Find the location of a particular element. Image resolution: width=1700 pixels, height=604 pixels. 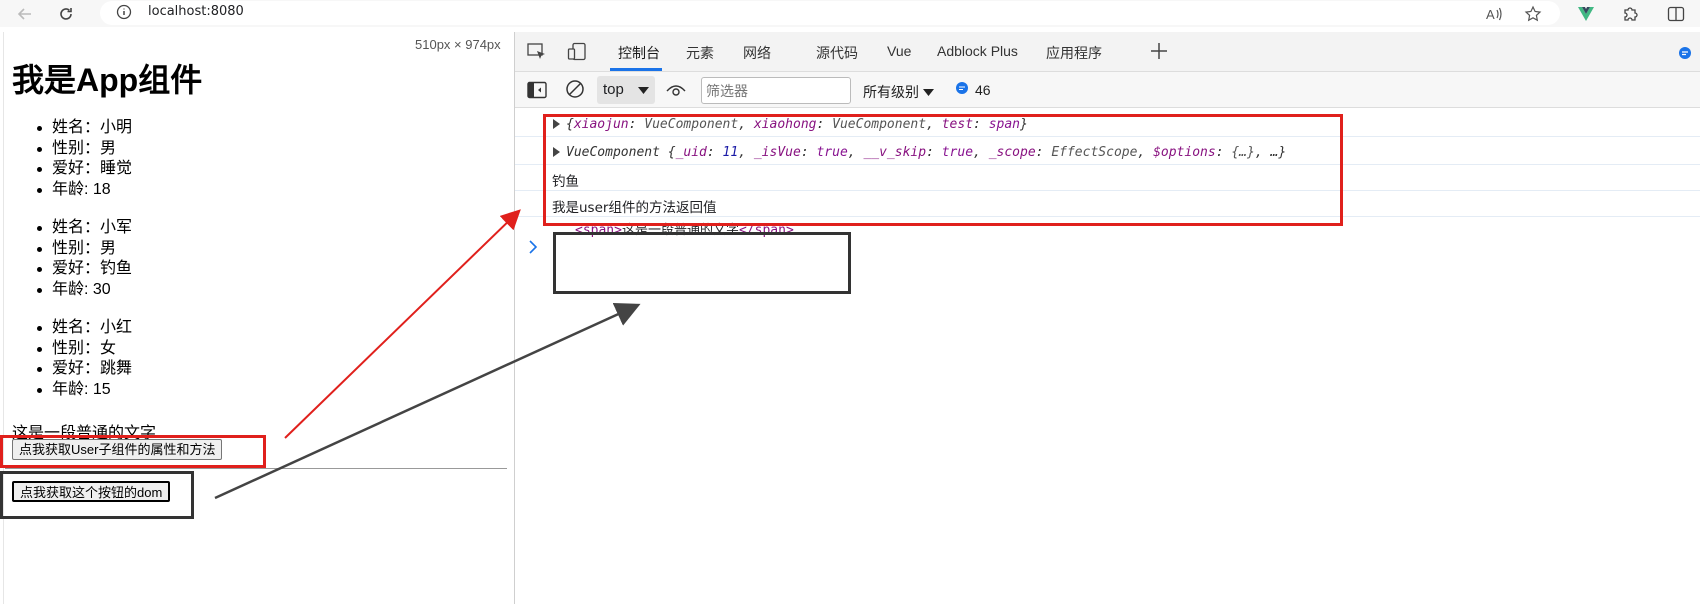

list-item: 爱好：跳舞 is located at coordinates (81, 369).